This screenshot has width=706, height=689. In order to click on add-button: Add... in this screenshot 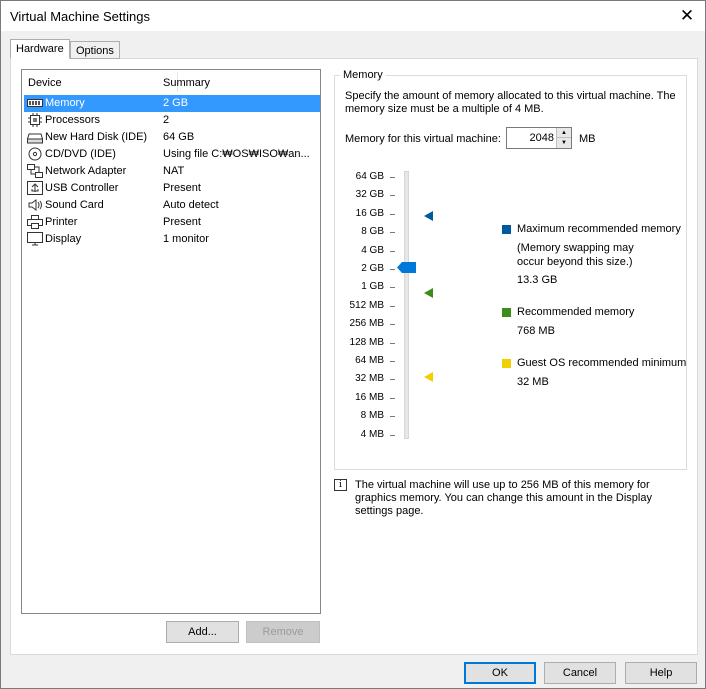, I will do `click(202, 632)`.